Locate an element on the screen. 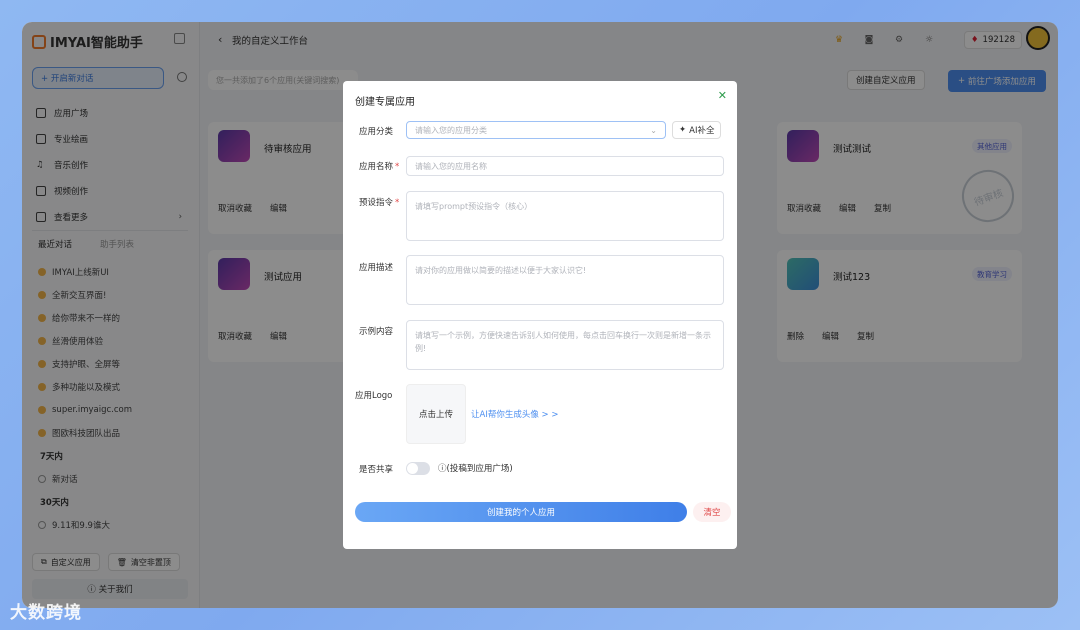 Image resolution: width=1080 pixels, height=630 pixels. share-toggle is located at coordinates (418, 468).